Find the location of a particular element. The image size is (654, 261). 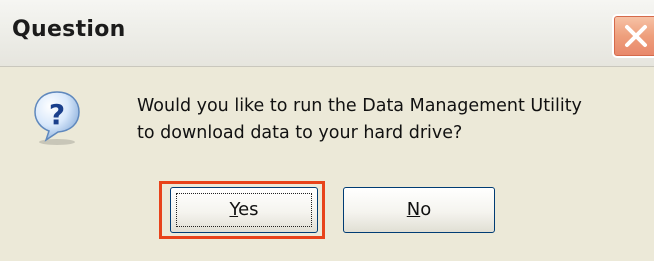

no-label-rest: o is located at coordinates (426, 209).